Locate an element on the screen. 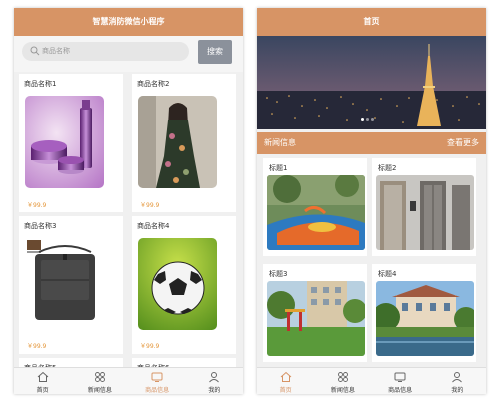  news-card: 标题2 is located at coordinates (424, 207).